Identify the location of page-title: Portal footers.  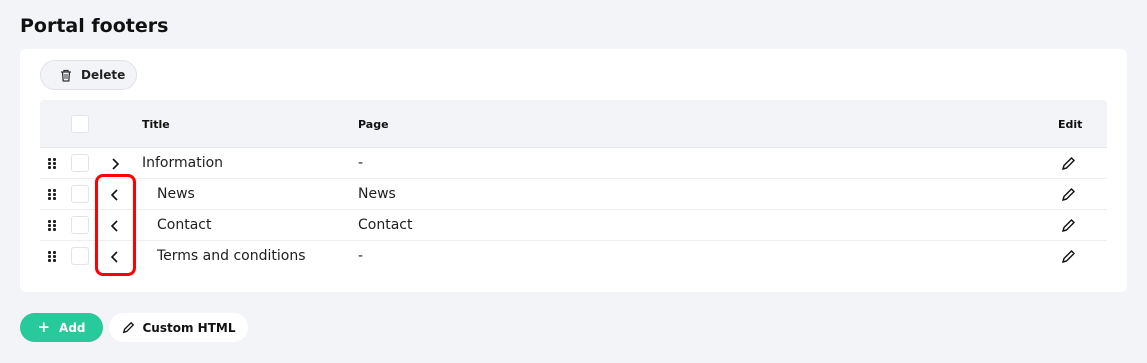
(94, 26).